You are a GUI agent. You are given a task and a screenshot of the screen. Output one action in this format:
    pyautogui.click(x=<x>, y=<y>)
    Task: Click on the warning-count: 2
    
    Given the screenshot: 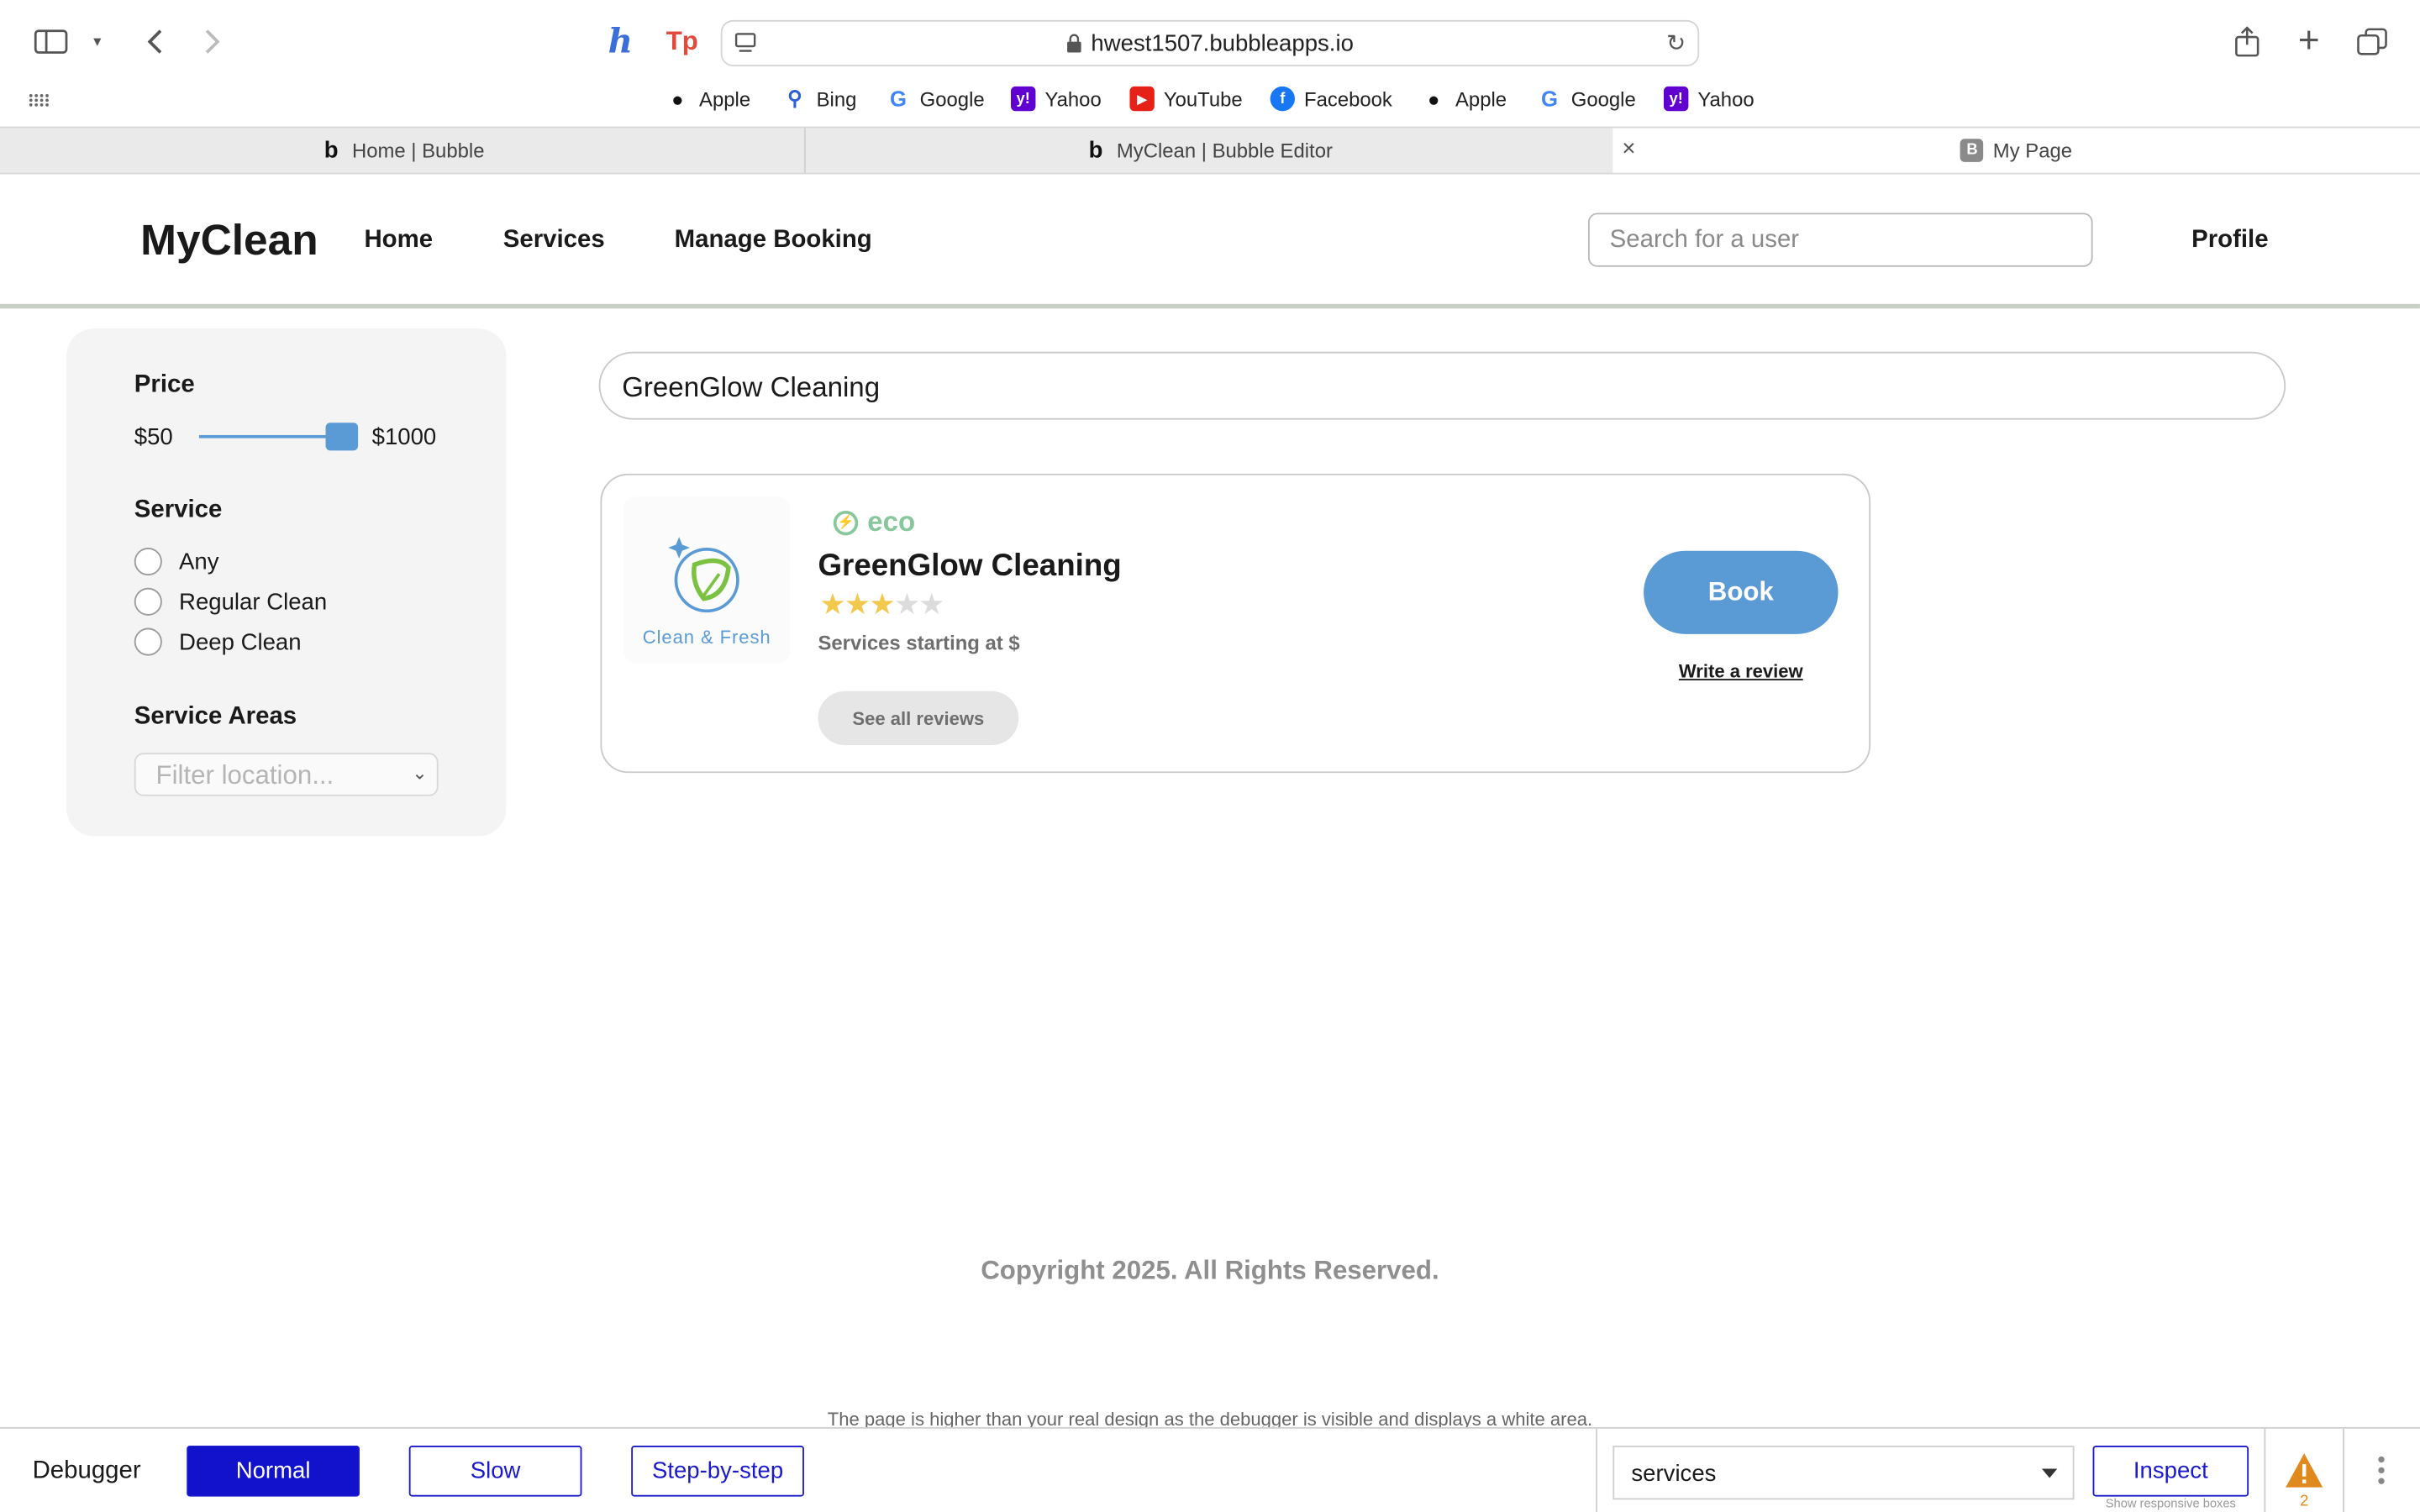 What is the action you would take?
    pyautogui.click(x=2304, y=1502)
    